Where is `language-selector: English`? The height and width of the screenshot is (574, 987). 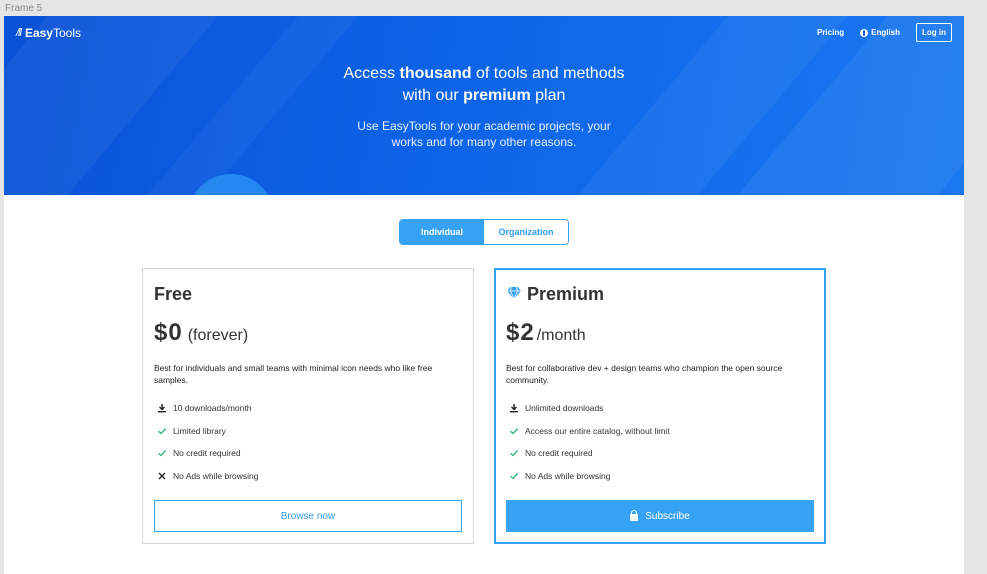 language-selector: English is located at coordinates (880, 32).